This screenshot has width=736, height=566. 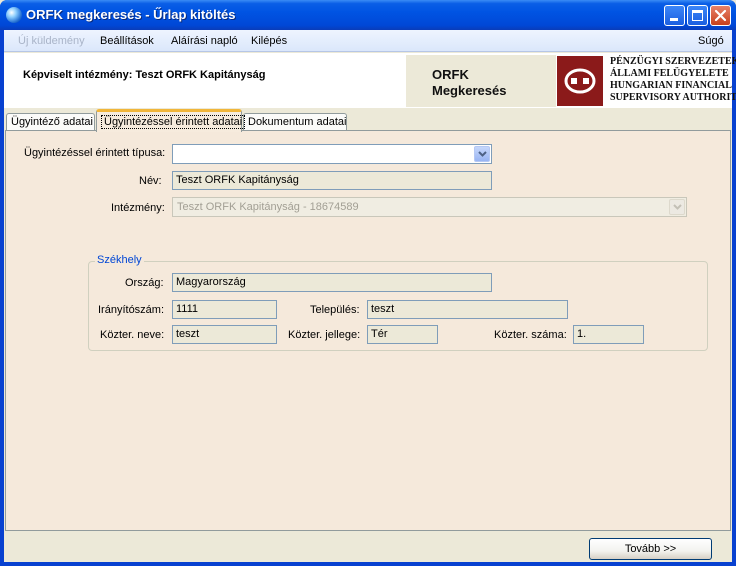 What do you see at coordinates (204, 41) in the screenshot?
I see `menu-signature-log: Aláírási napló` at bounding box center [204, 41].